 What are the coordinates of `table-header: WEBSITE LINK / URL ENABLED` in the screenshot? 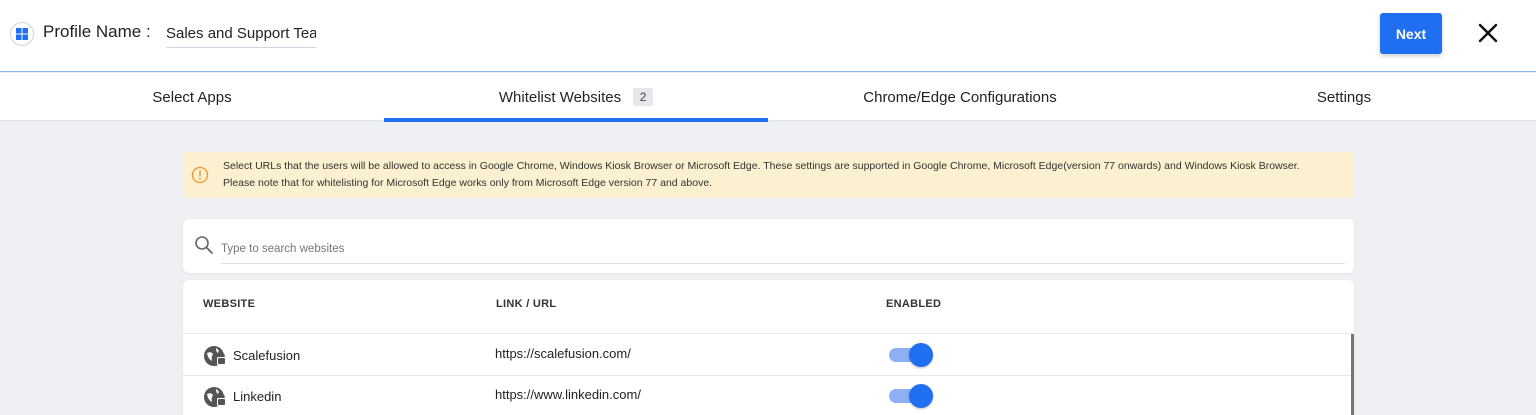 It's located at (768, 307).